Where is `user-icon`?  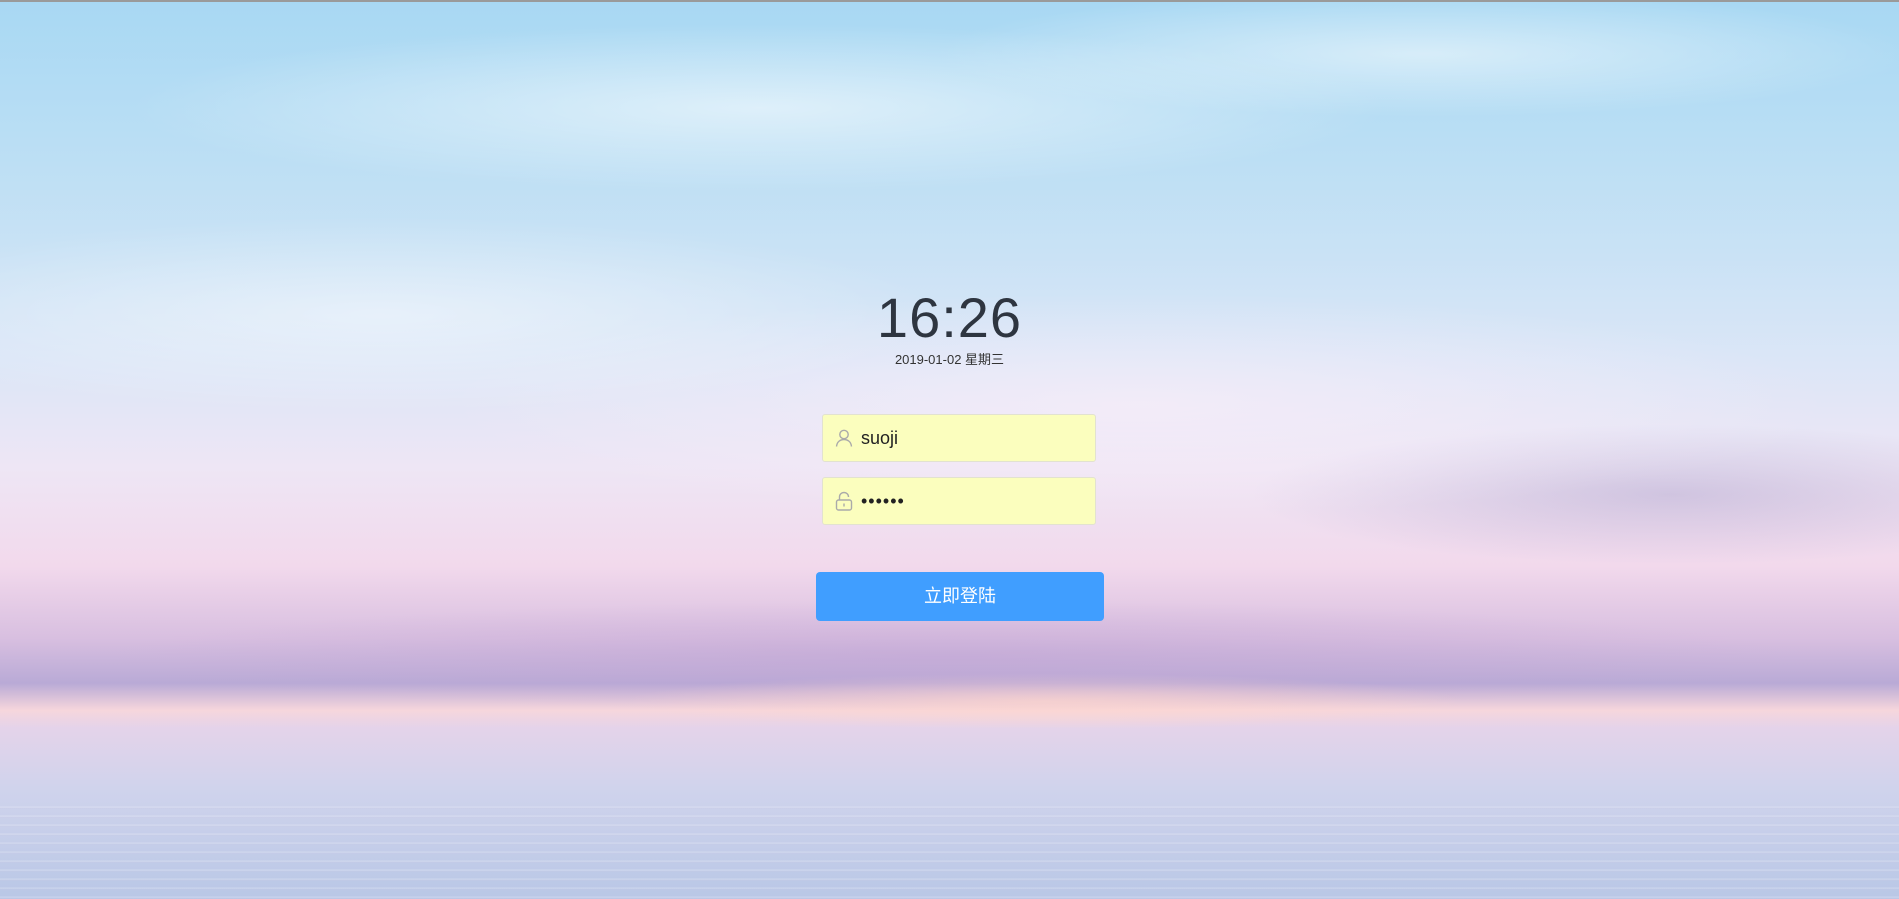 user-icon is located at coordinates (844, 438).